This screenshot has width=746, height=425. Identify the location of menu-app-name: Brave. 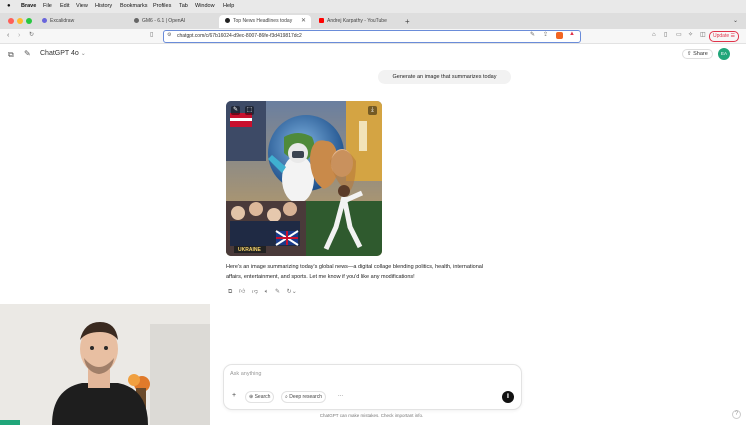
(28, 6).